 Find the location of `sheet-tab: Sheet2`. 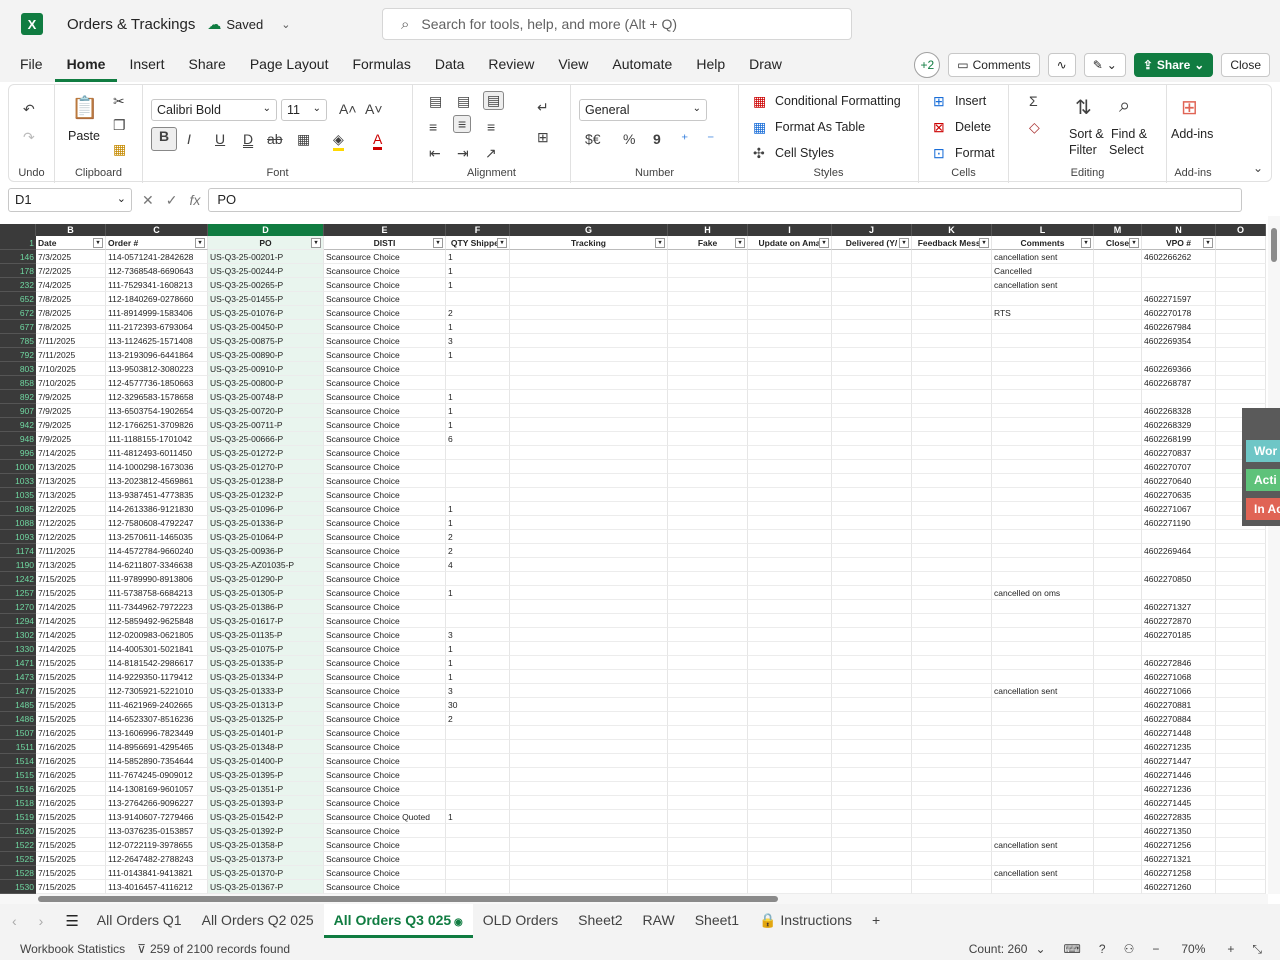

sheet-tab: Sheet2 is located at coordinates (600, 921).